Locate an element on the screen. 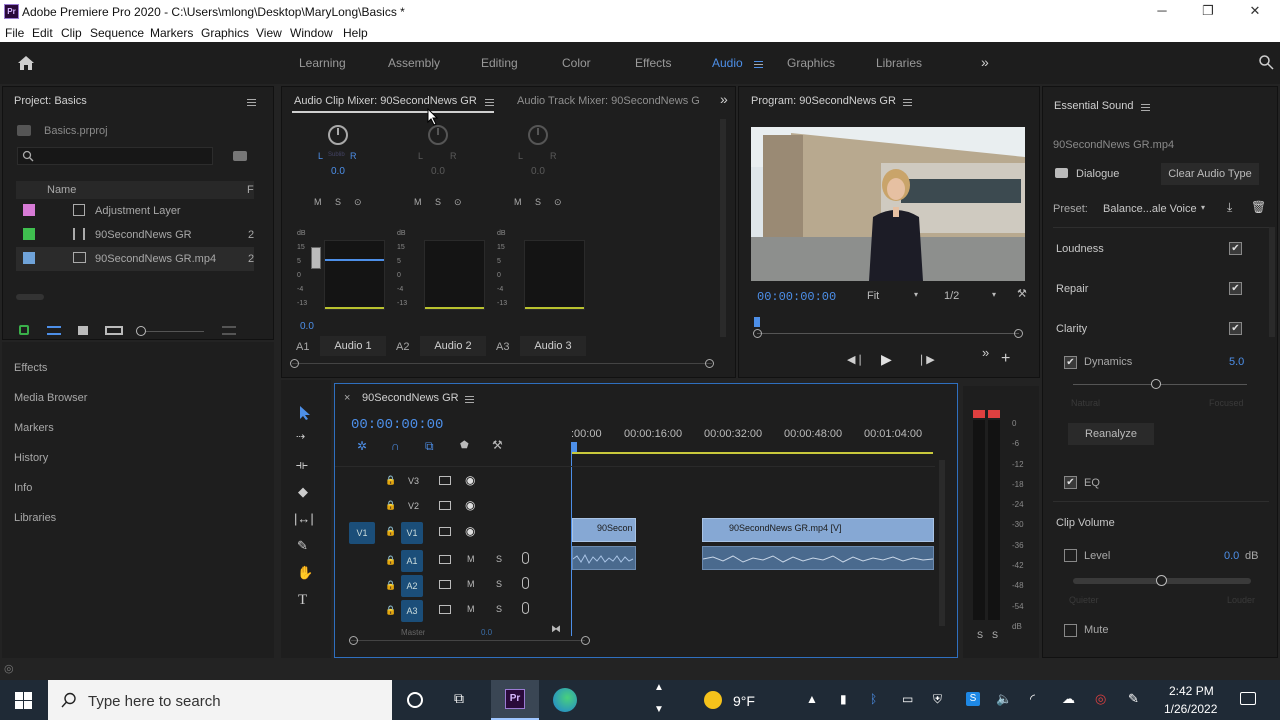 Image resolution: width=1280 pixels, height=720 pixels. timeline-timecode: 00:00:00:00 is located at coordinates (397, 425).